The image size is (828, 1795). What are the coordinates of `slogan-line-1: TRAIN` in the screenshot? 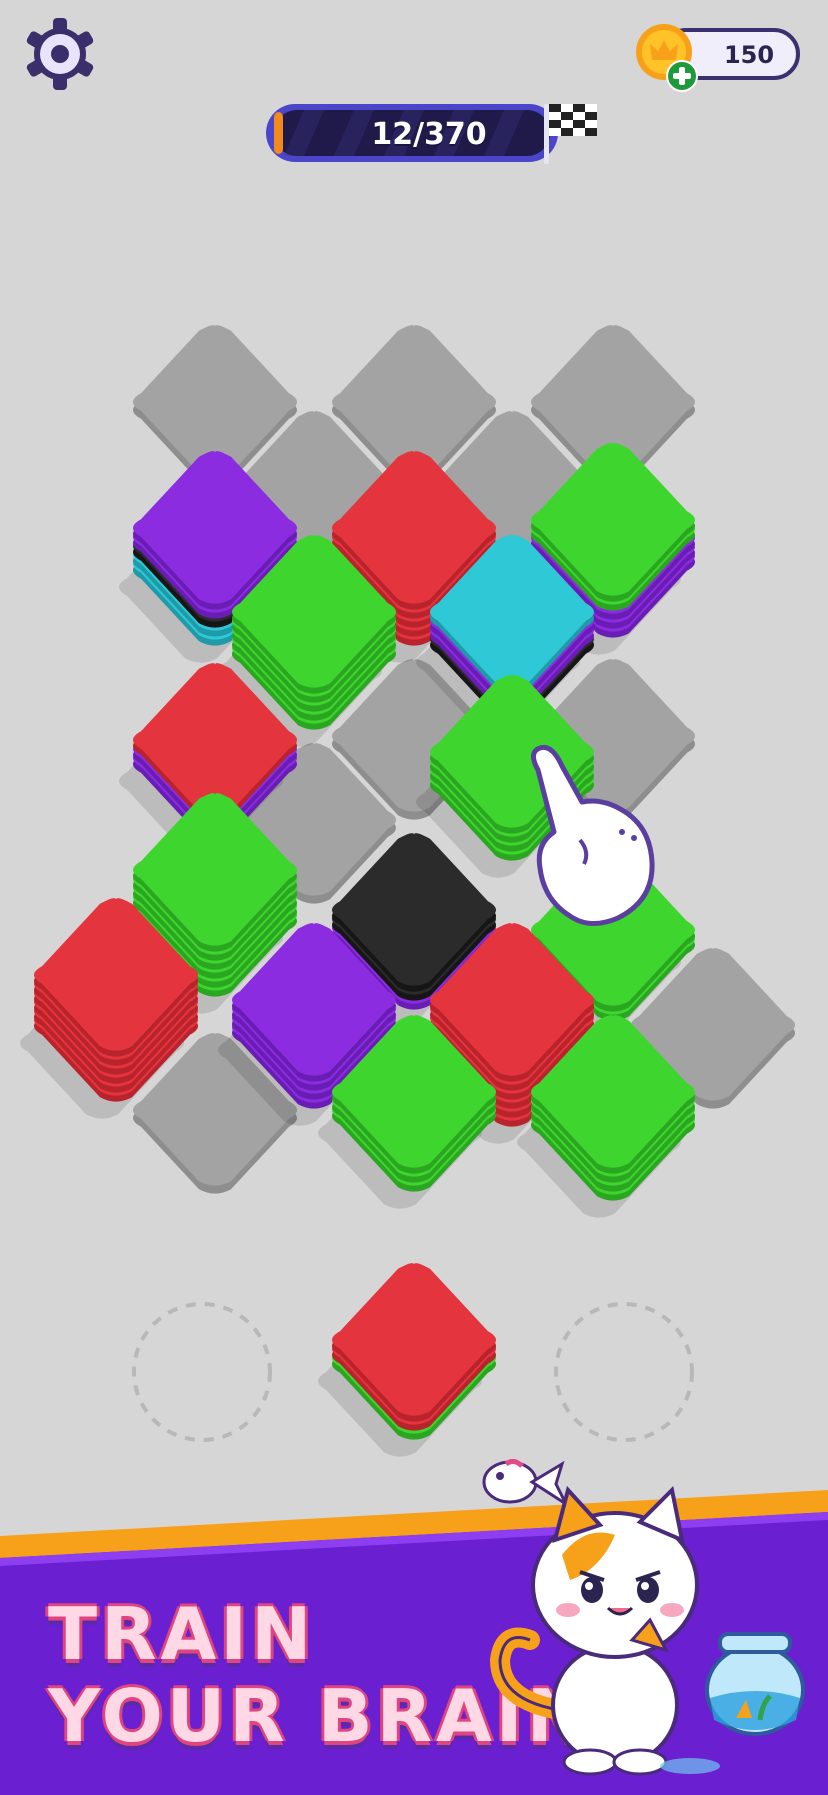 It's located at (182, 1634).